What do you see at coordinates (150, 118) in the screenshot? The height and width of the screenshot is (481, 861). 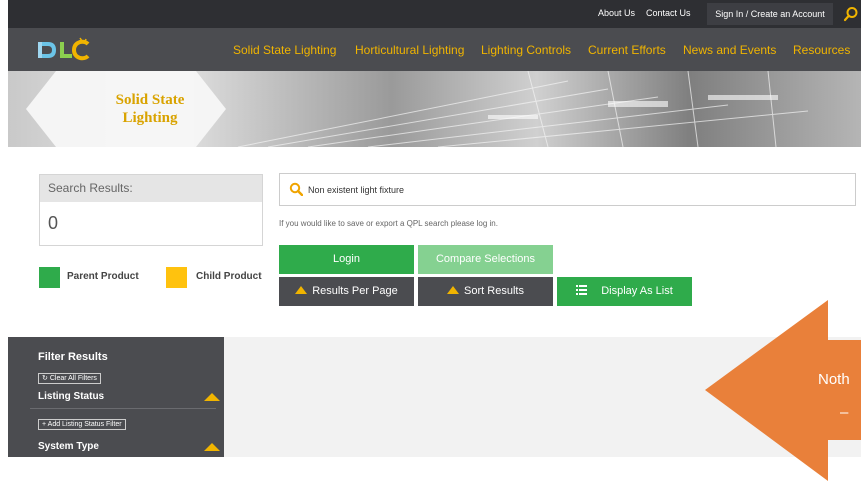 I see `hero-title-line-2: Lighting` at bounding box center [150, 118].